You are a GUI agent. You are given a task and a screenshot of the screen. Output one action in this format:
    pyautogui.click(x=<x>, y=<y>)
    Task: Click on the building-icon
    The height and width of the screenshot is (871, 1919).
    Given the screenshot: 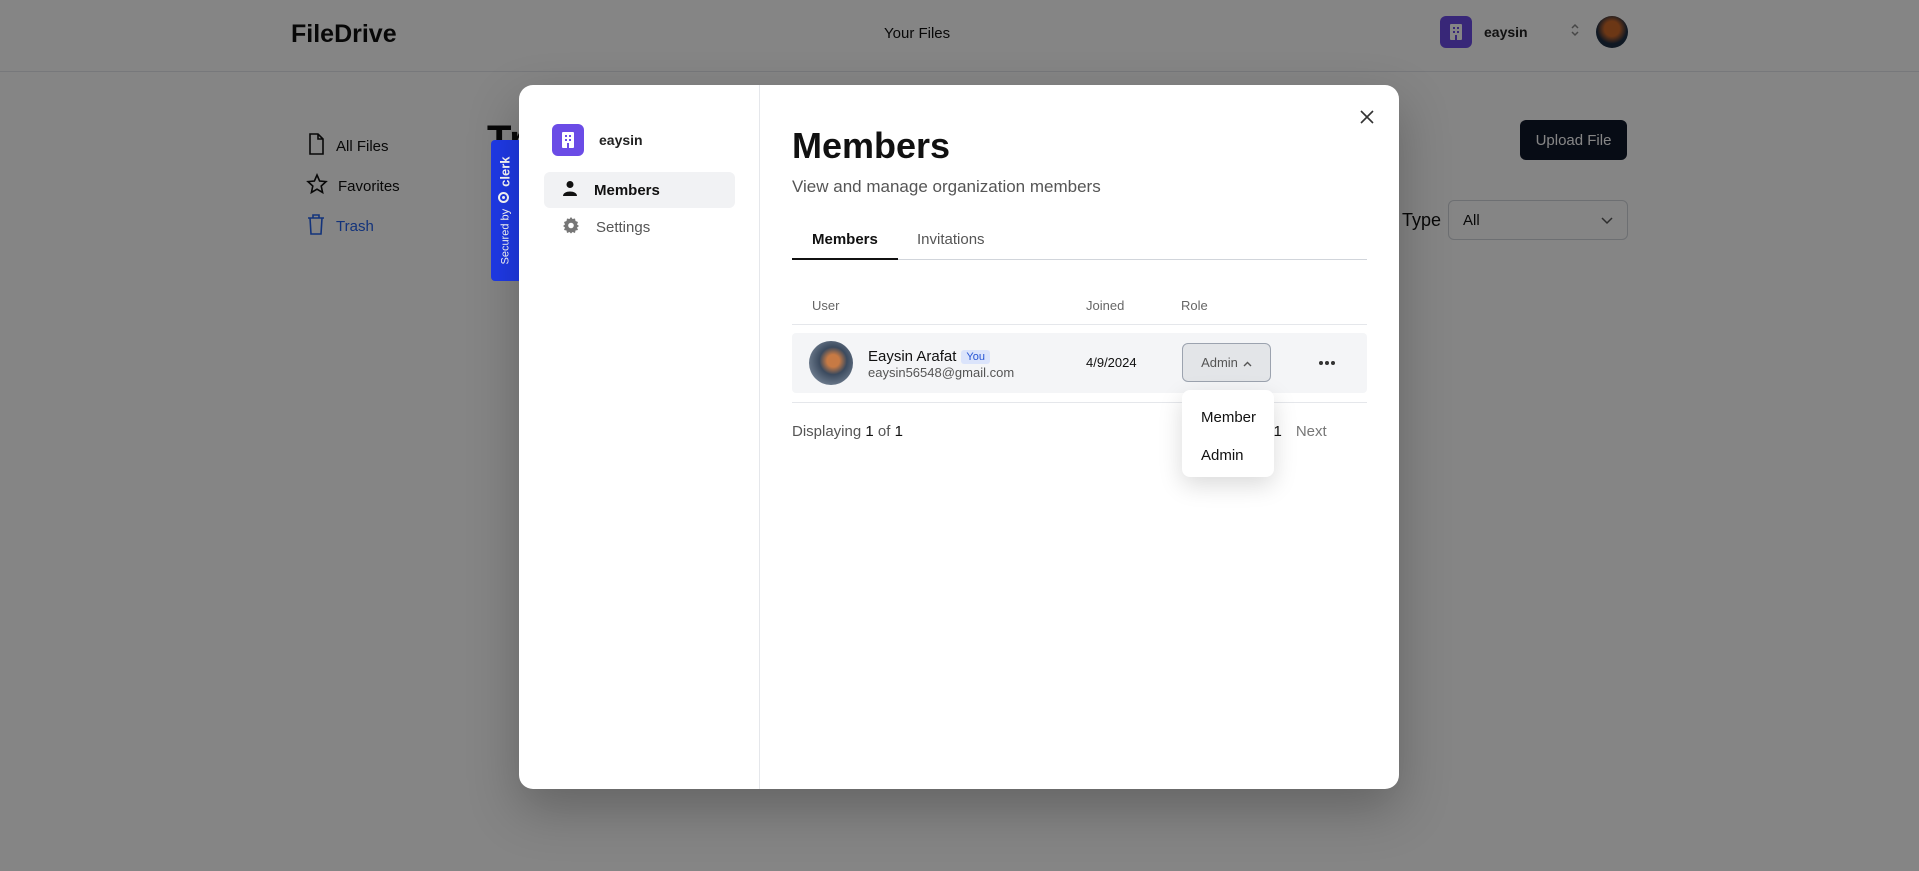 What is the action you would take?
    pyautogui.click(x=568, y=140)
    